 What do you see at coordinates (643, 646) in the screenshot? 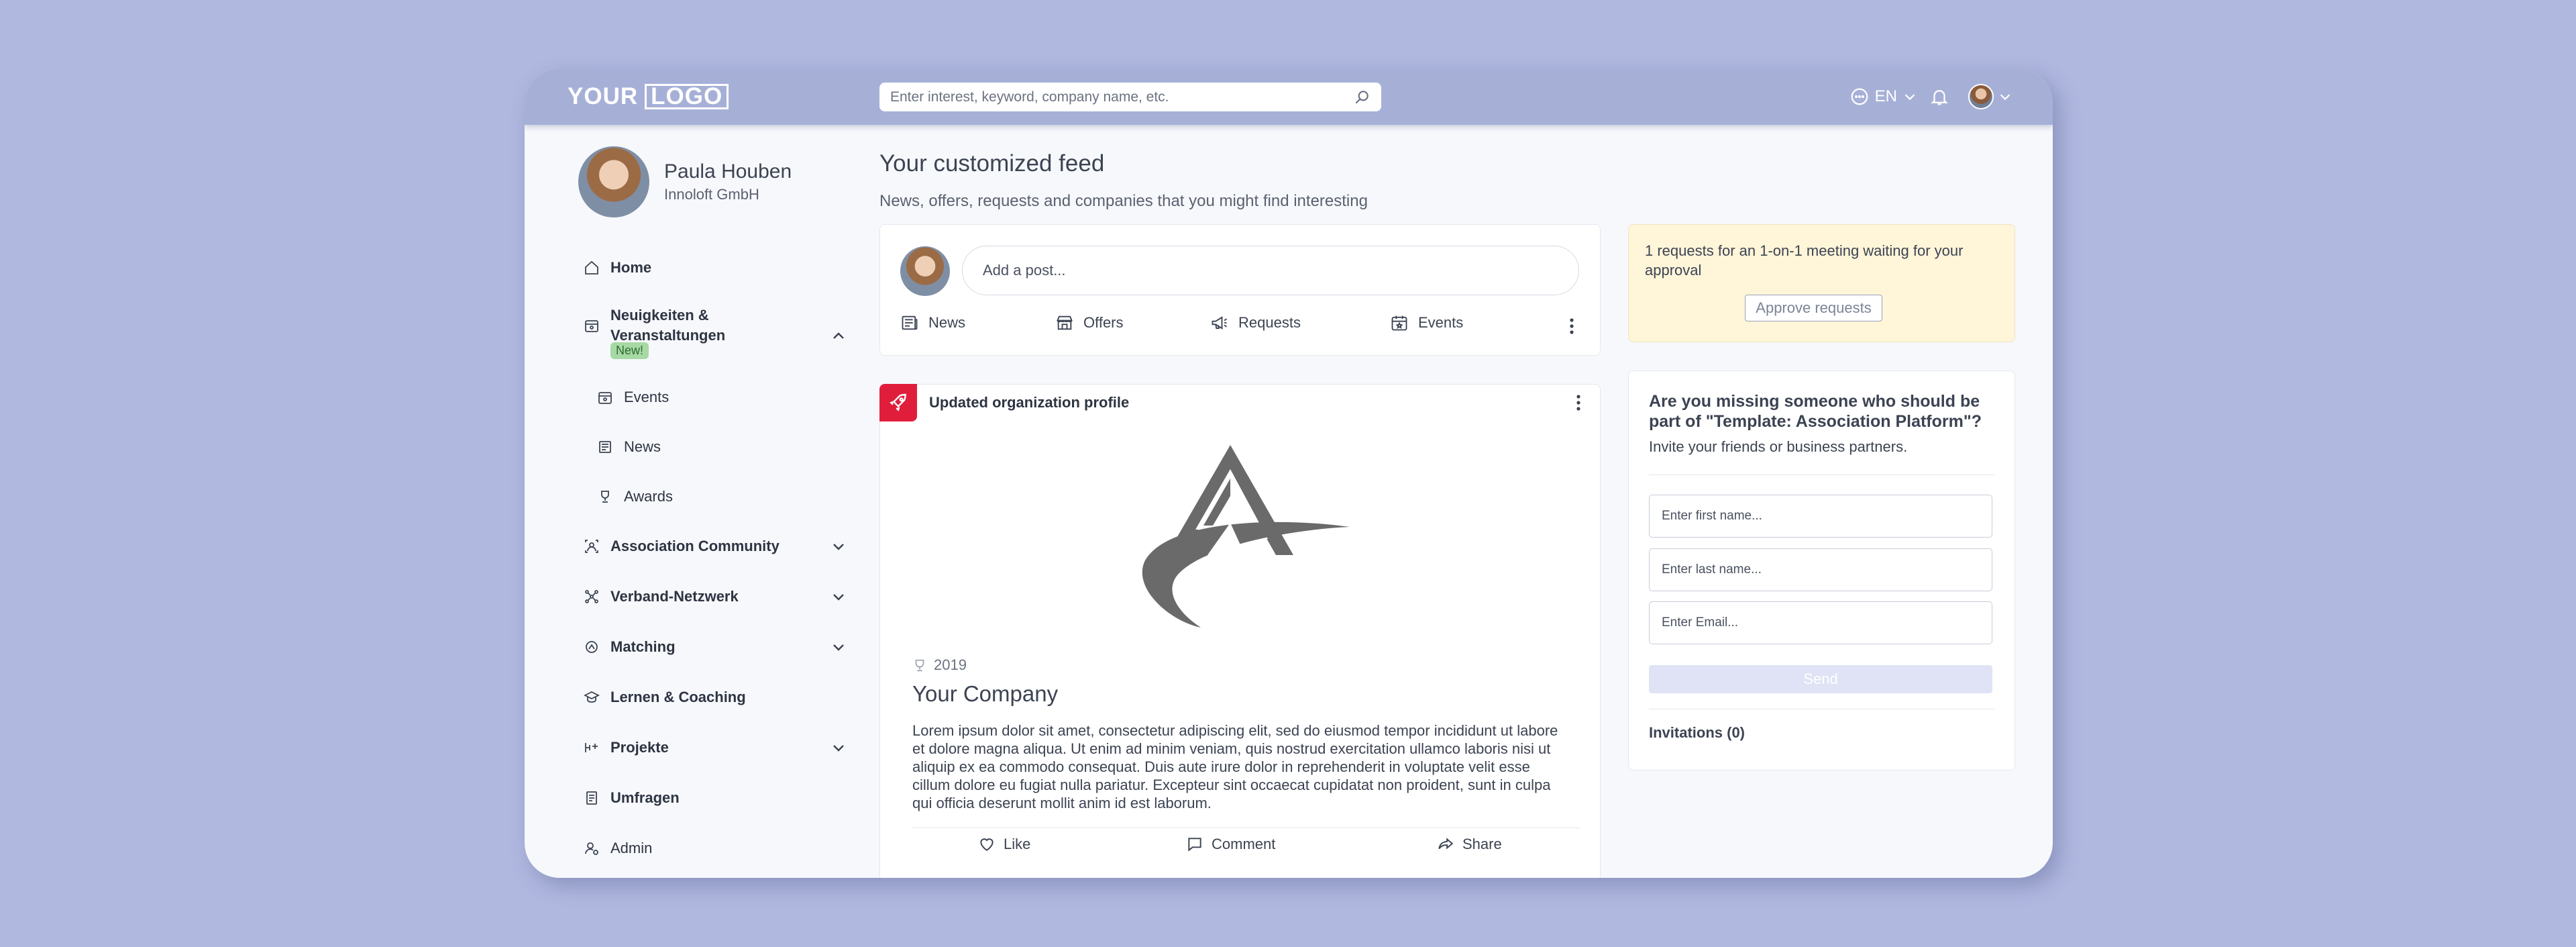
I see `sidebar-item-label: Matching` at bounding box center [643, 646].